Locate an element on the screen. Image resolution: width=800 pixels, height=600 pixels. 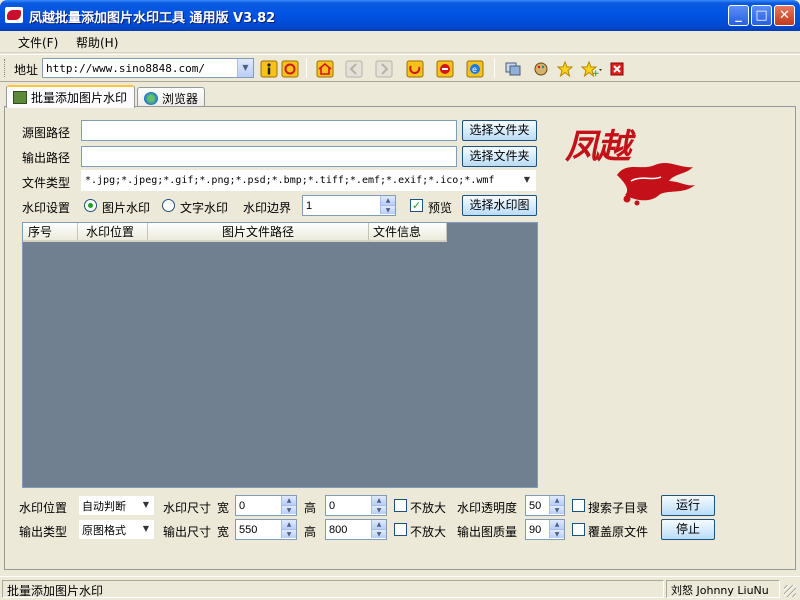
output-path-input is located at coordinates (269, 156).